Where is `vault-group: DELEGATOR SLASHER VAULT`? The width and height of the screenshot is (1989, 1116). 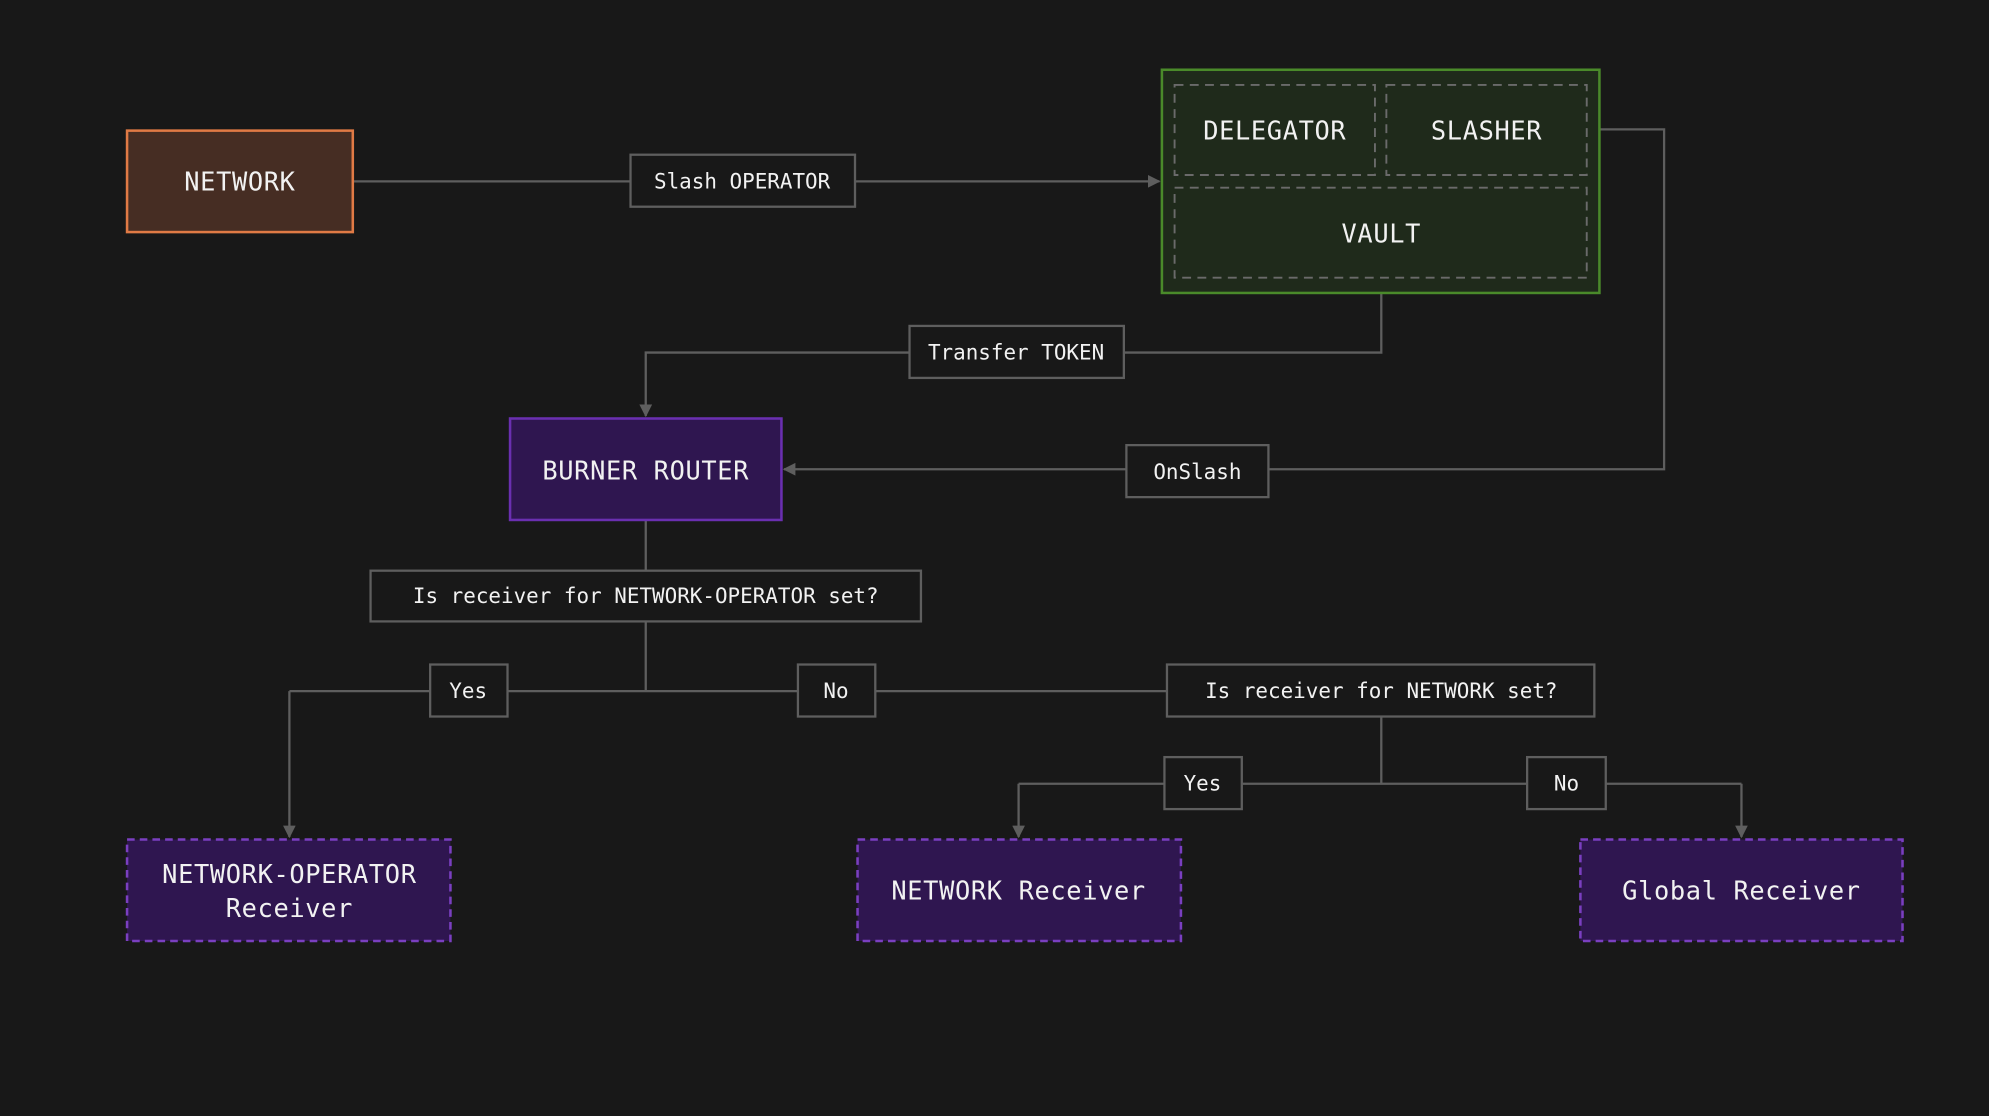
vault-group: DELEGATOR SLASHER VAULT is located at coordinates (1380, 181).